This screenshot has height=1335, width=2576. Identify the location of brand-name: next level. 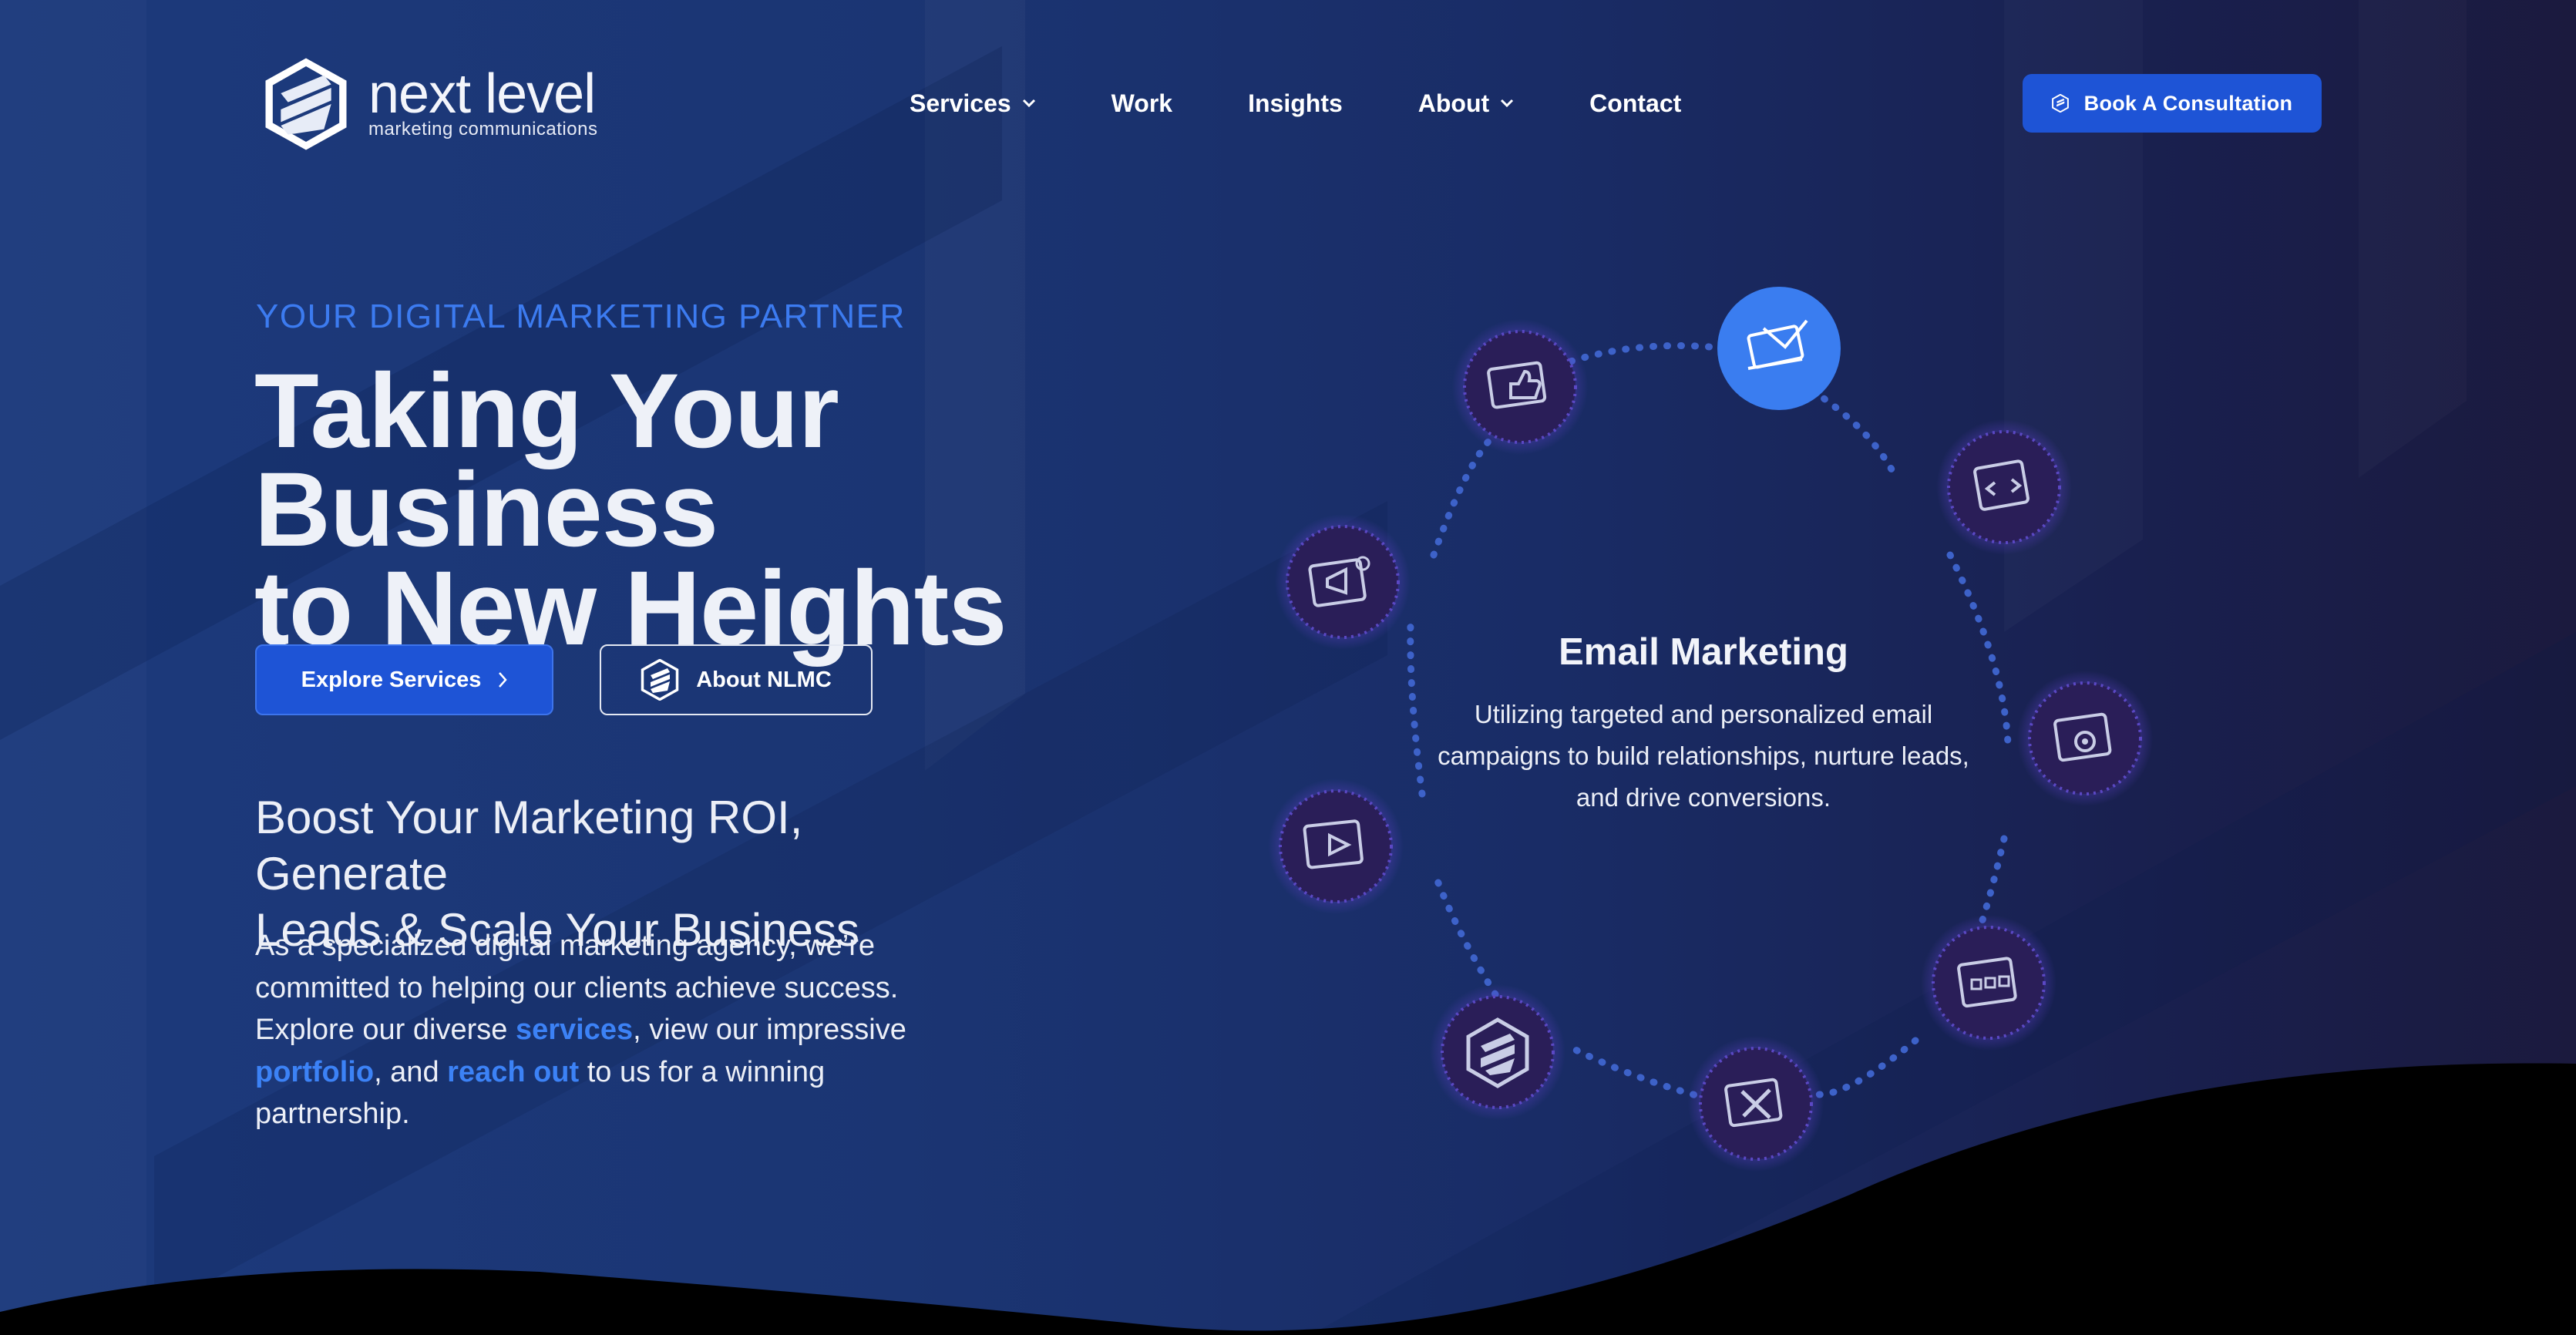
(482, 94).